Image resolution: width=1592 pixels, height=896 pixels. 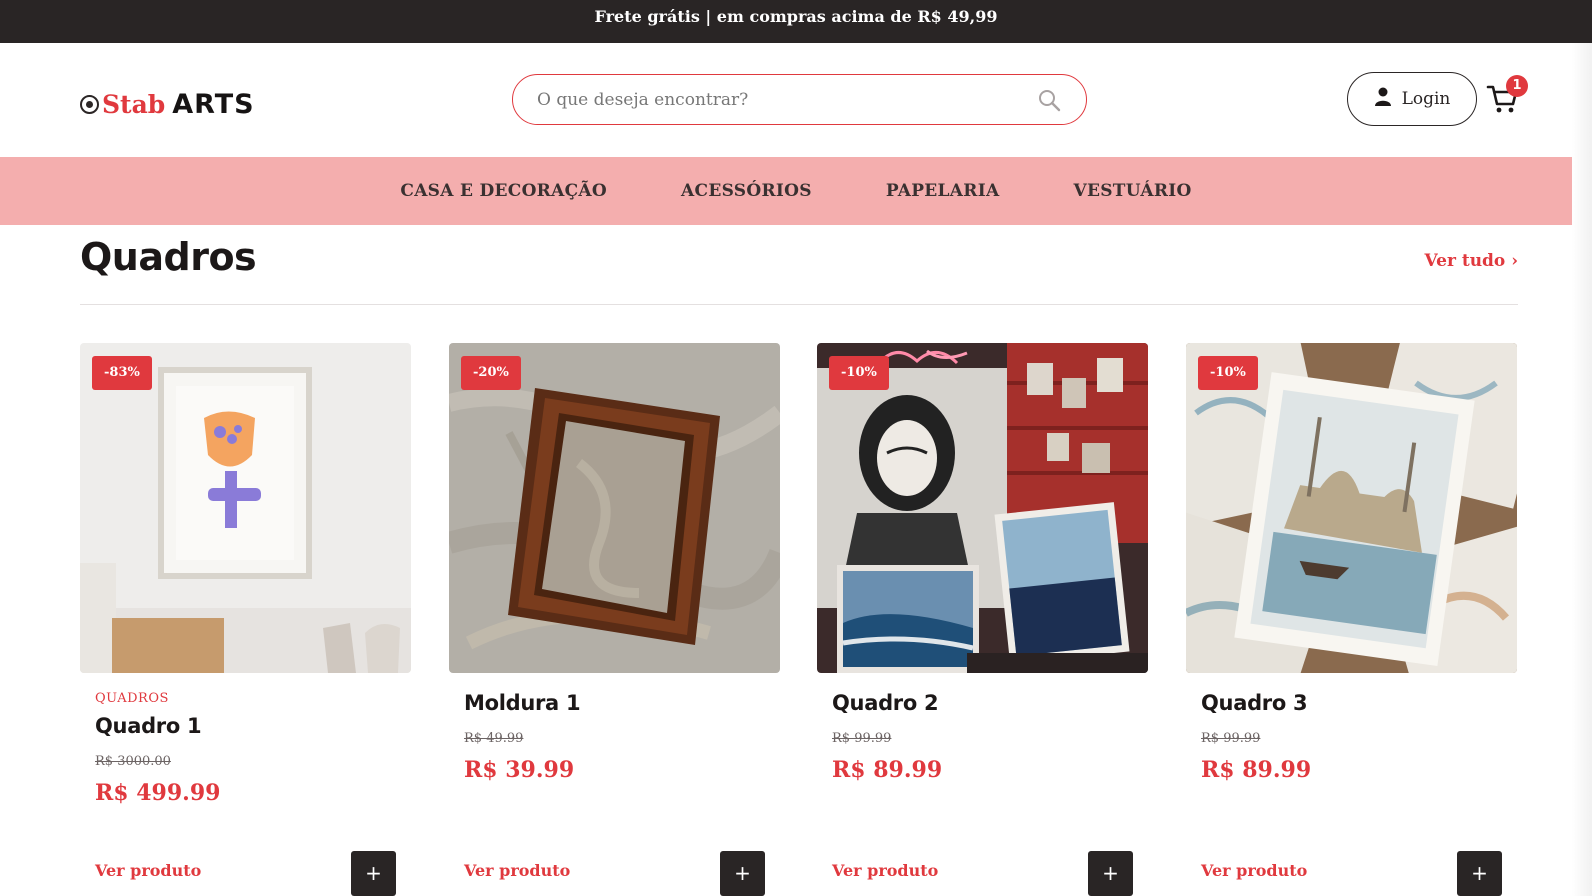 I want to click on product-name: Moldura 1, so click(x=614, y=703).